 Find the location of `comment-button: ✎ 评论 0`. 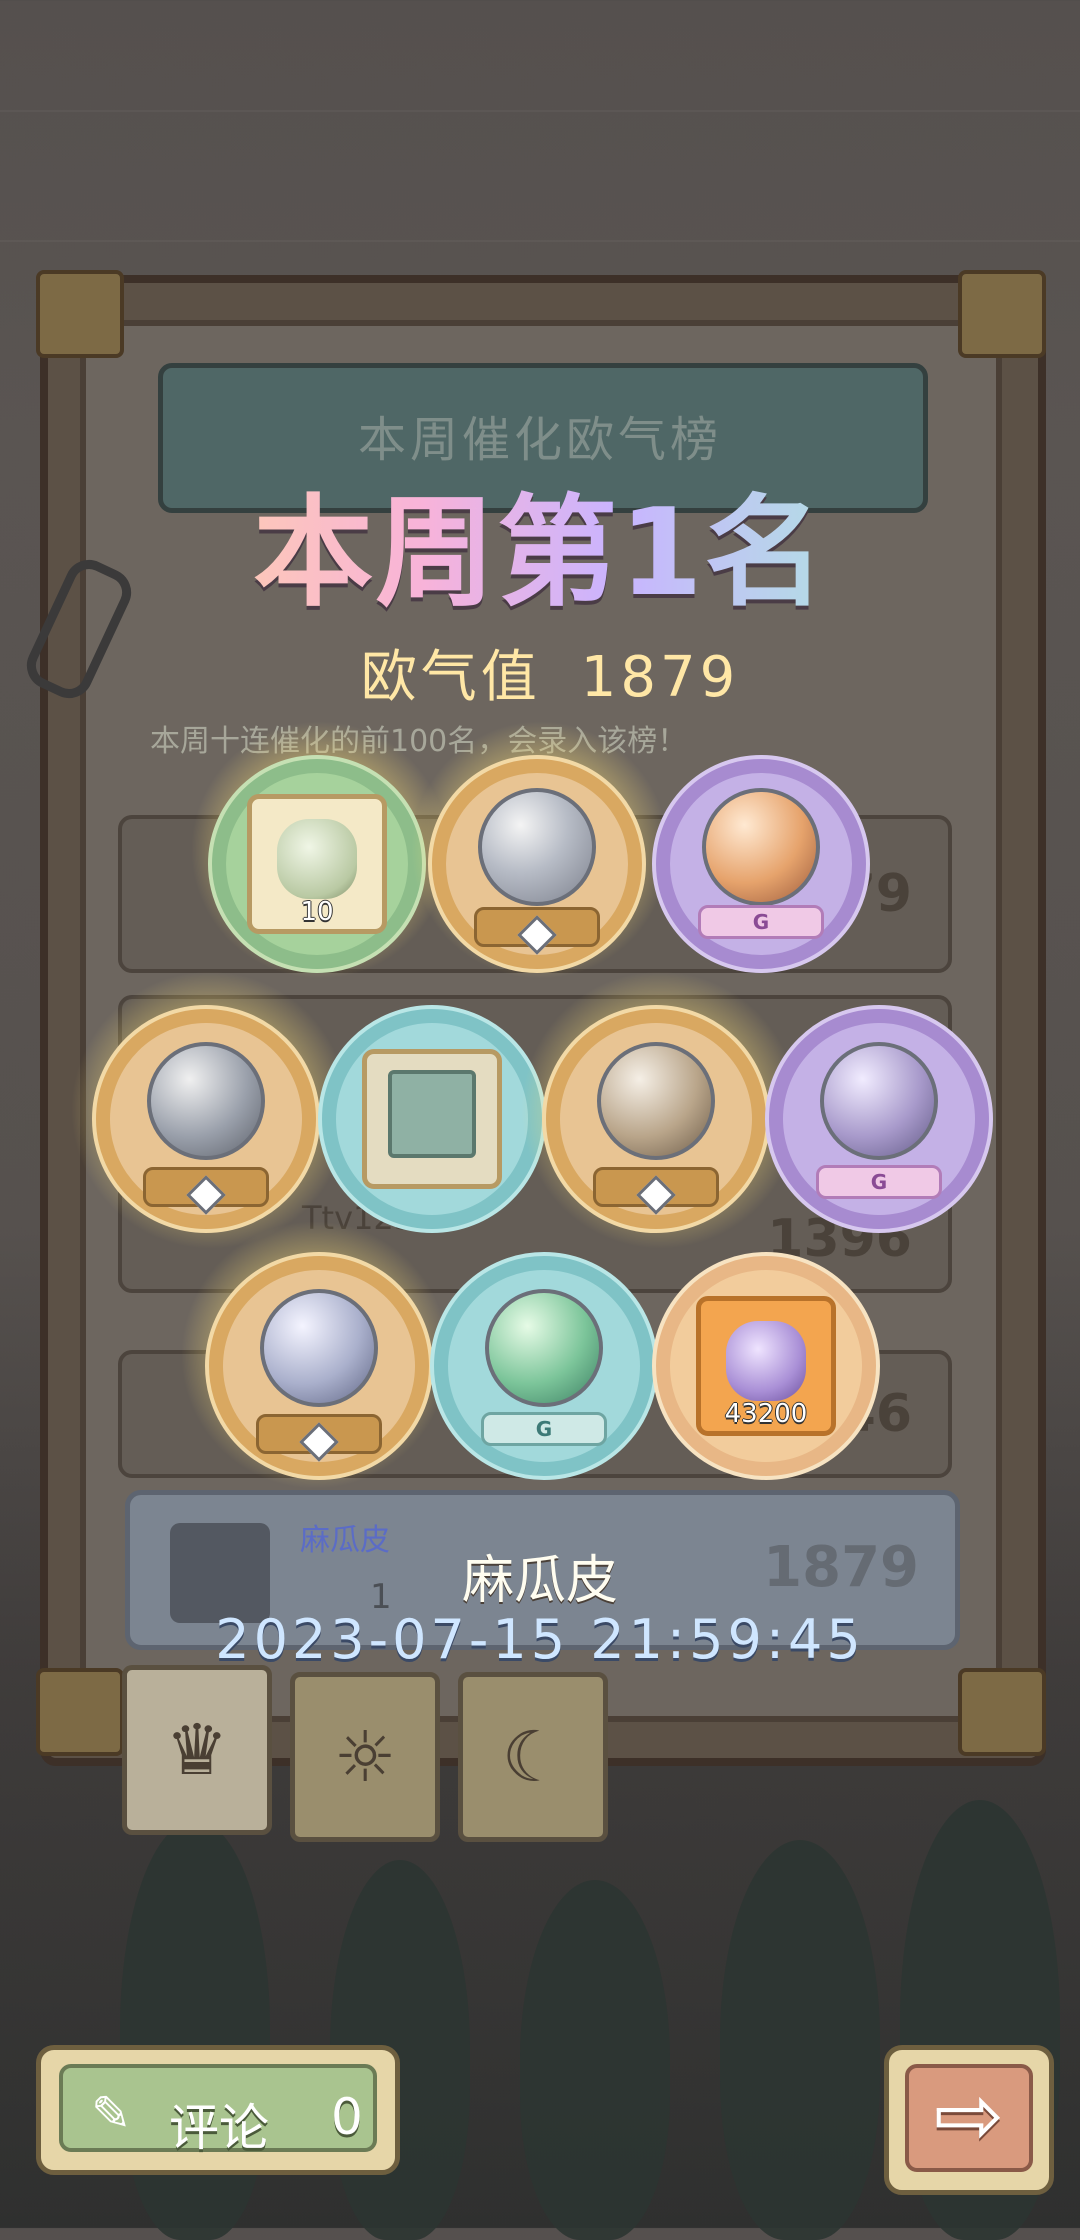

comment-button: ✎ 评论 0 is located at coordinates (218, 2110).